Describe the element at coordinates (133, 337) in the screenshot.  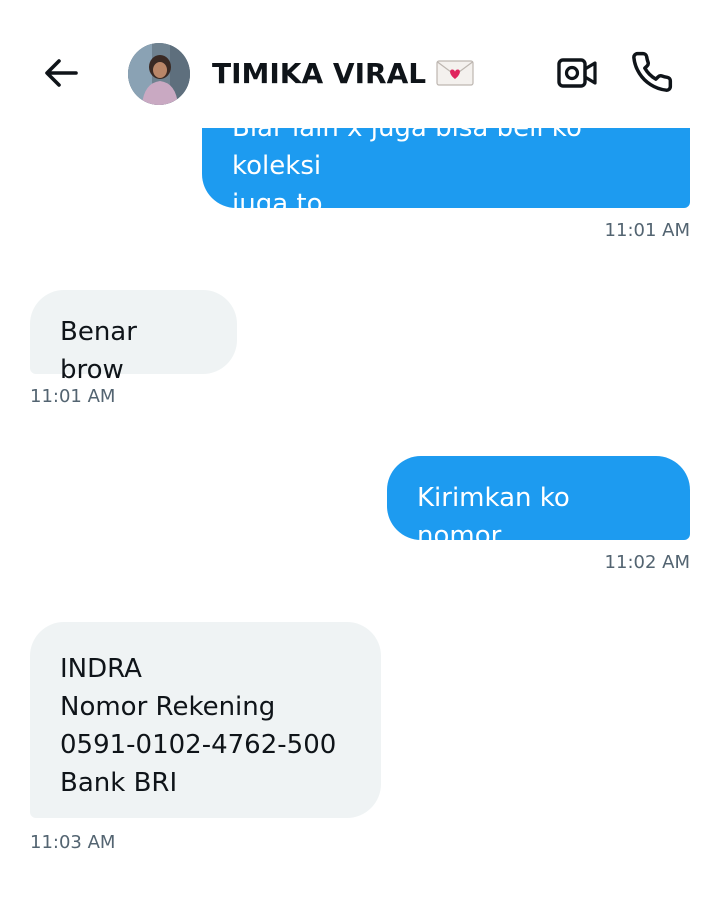
I see `message-bubble-incoming: Benar brow` at that location.